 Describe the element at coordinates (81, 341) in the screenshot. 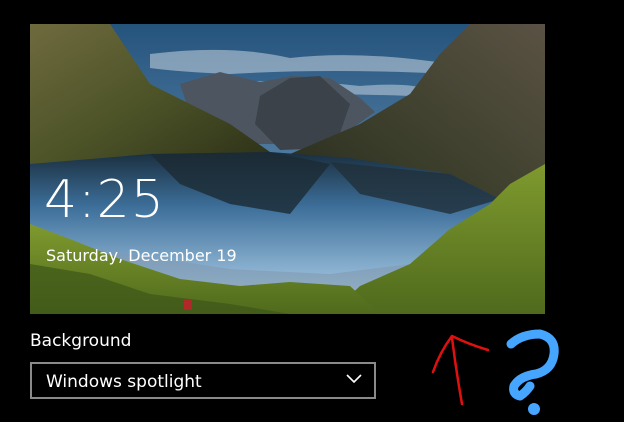

I see `background-label: Background` at that location.